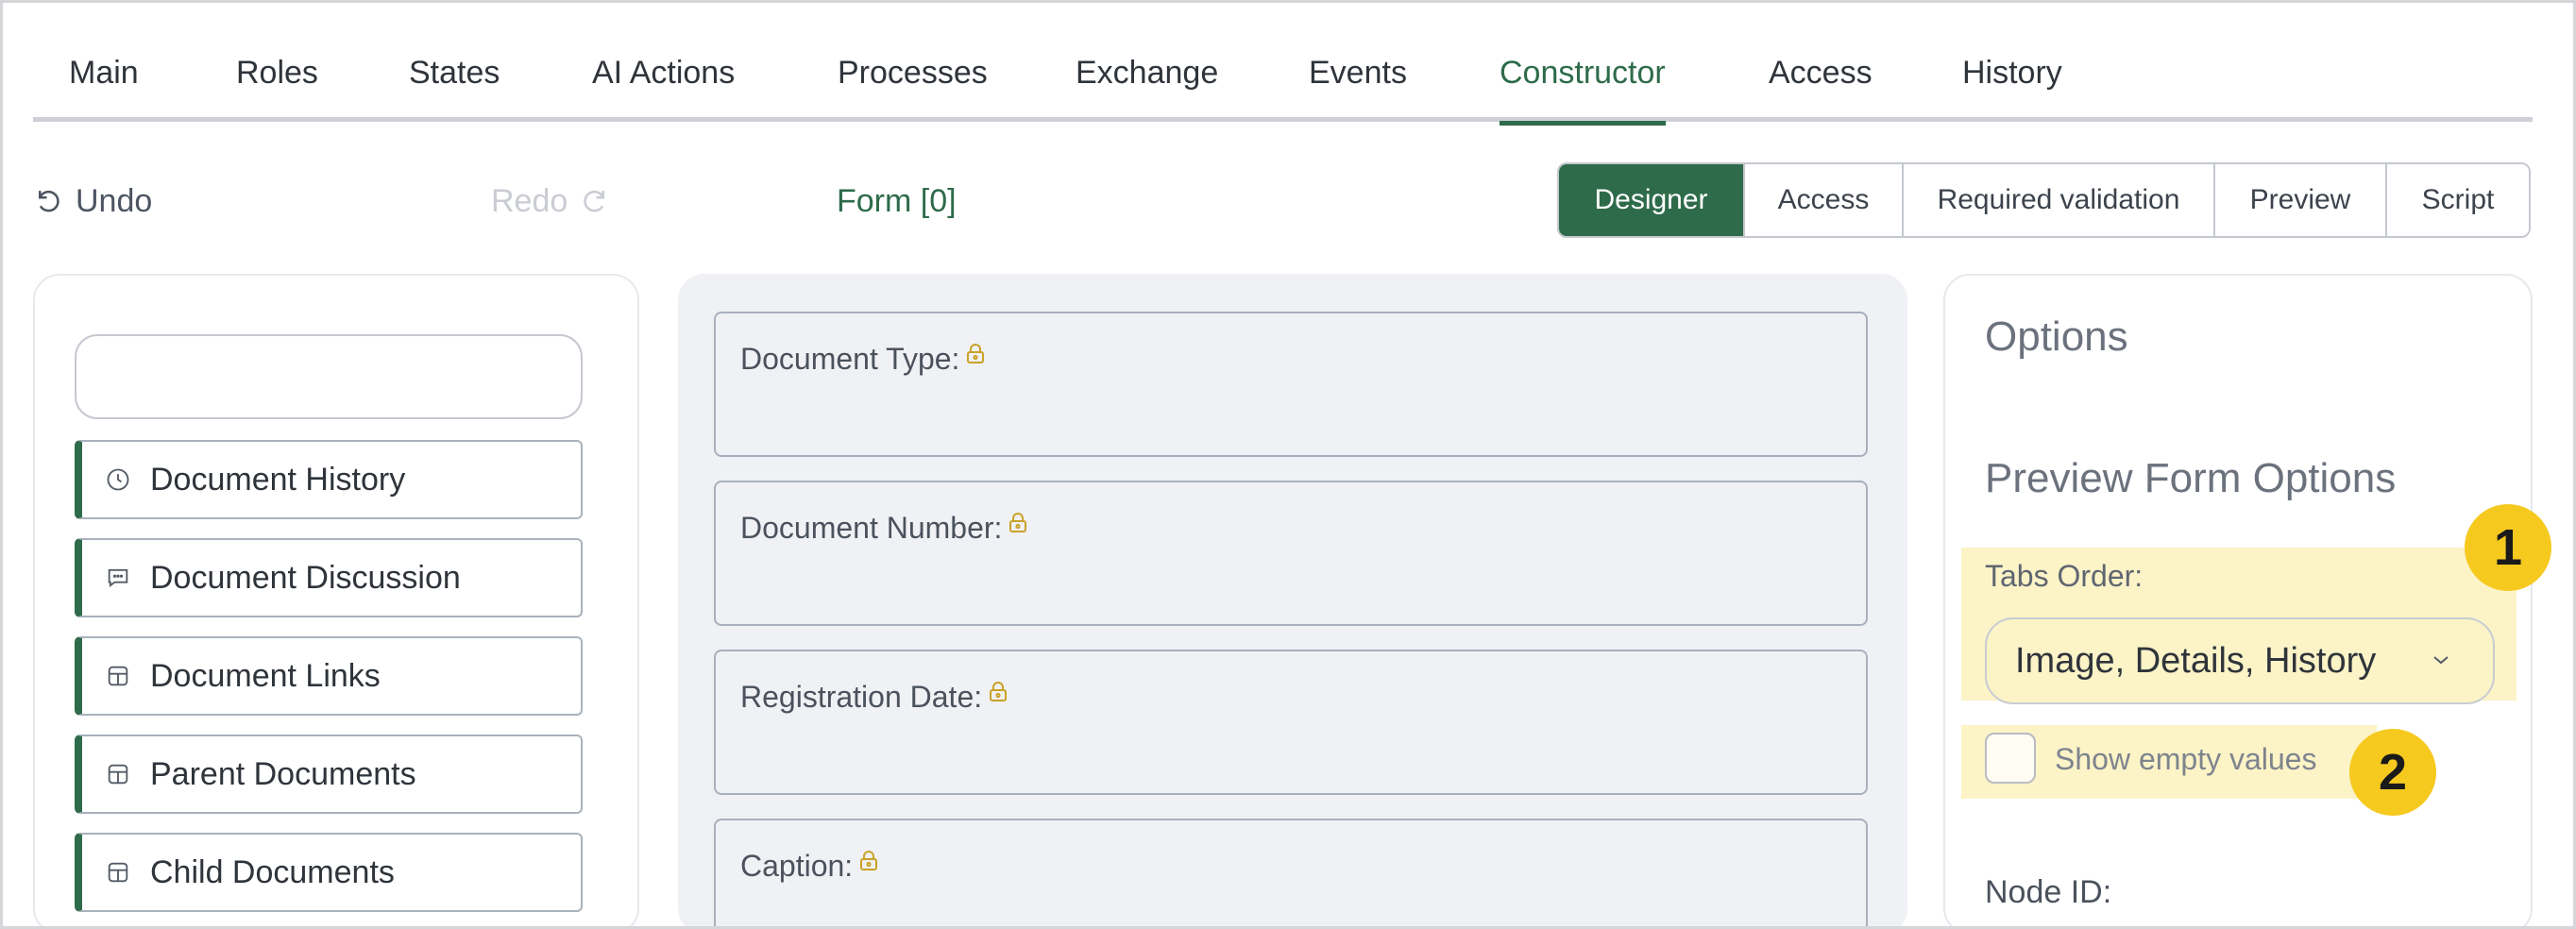  What do you see at coordinates (663, 88) in the screenshot?
I see `tab-ai-actions: AI Actions` at bounding box center [663, 88].